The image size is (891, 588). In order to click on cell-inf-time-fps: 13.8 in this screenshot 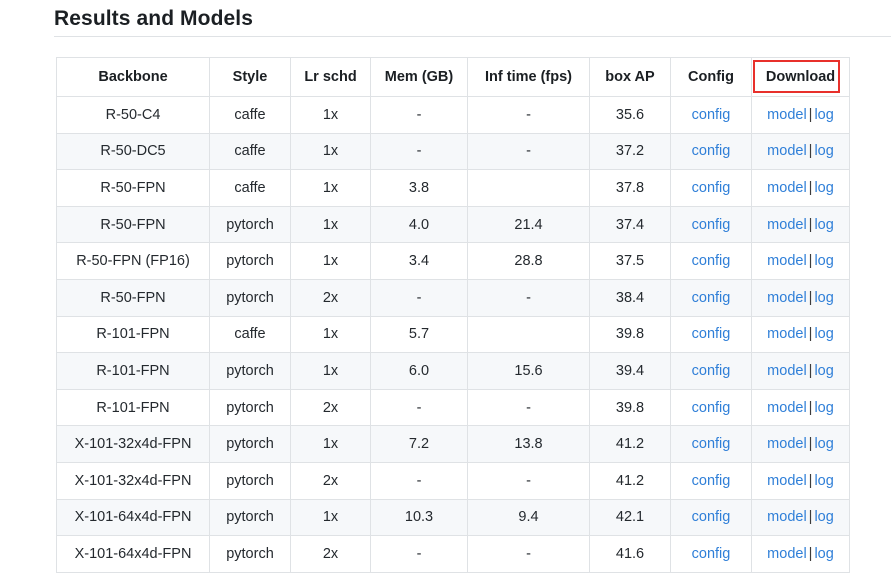, I will do `click(528, 444)`.